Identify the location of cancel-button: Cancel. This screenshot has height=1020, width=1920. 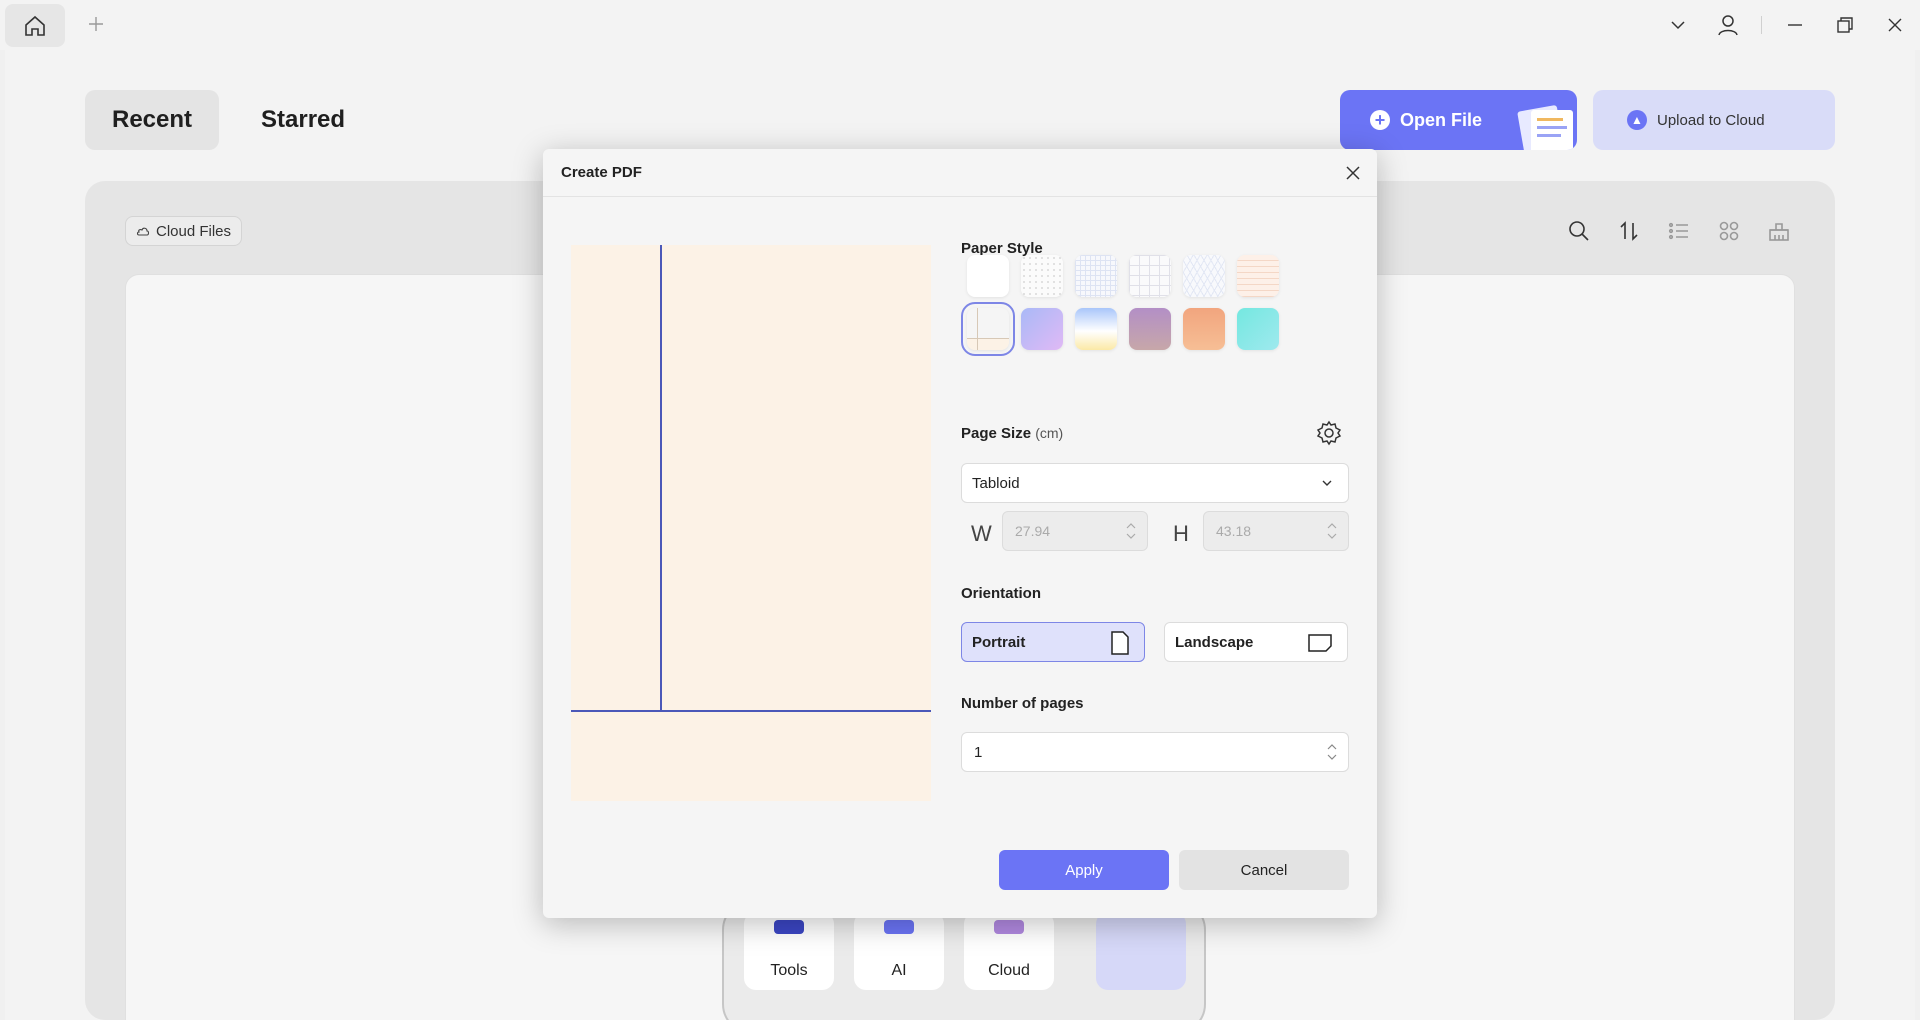
(1264, 870).